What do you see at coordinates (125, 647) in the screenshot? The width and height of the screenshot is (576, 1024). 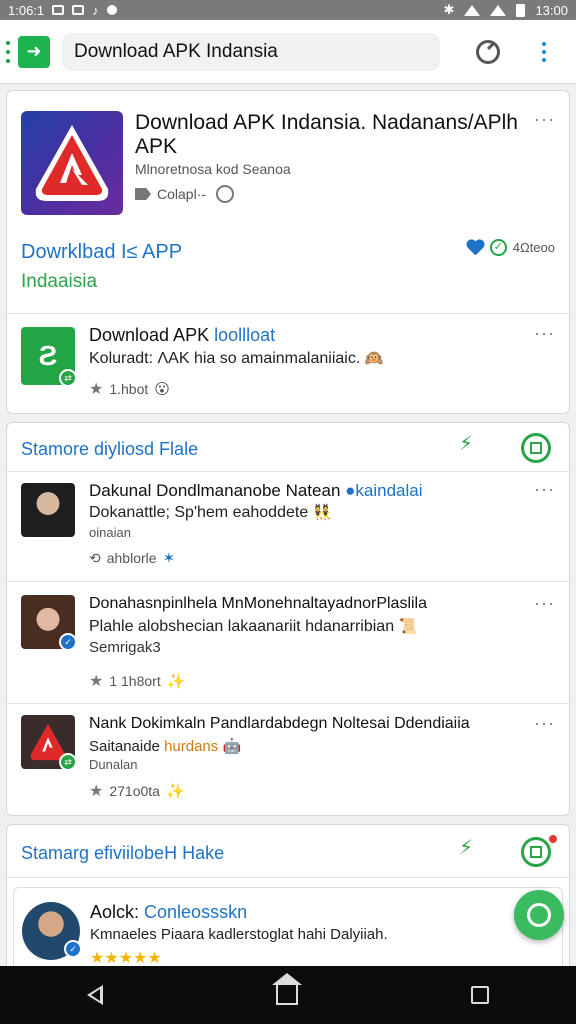 I see `list-item-caption: Semrigak3` at bounding box center [125, 647].